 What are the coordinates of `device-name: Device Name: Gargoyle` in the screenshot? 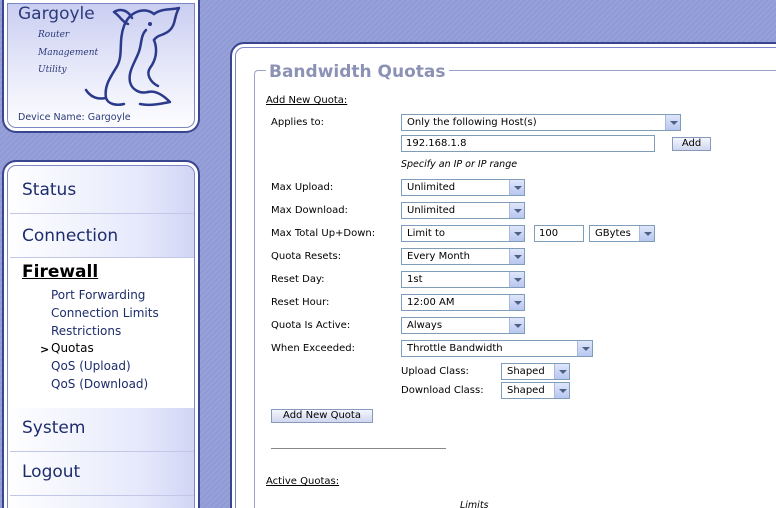 It's located at (74, 117).